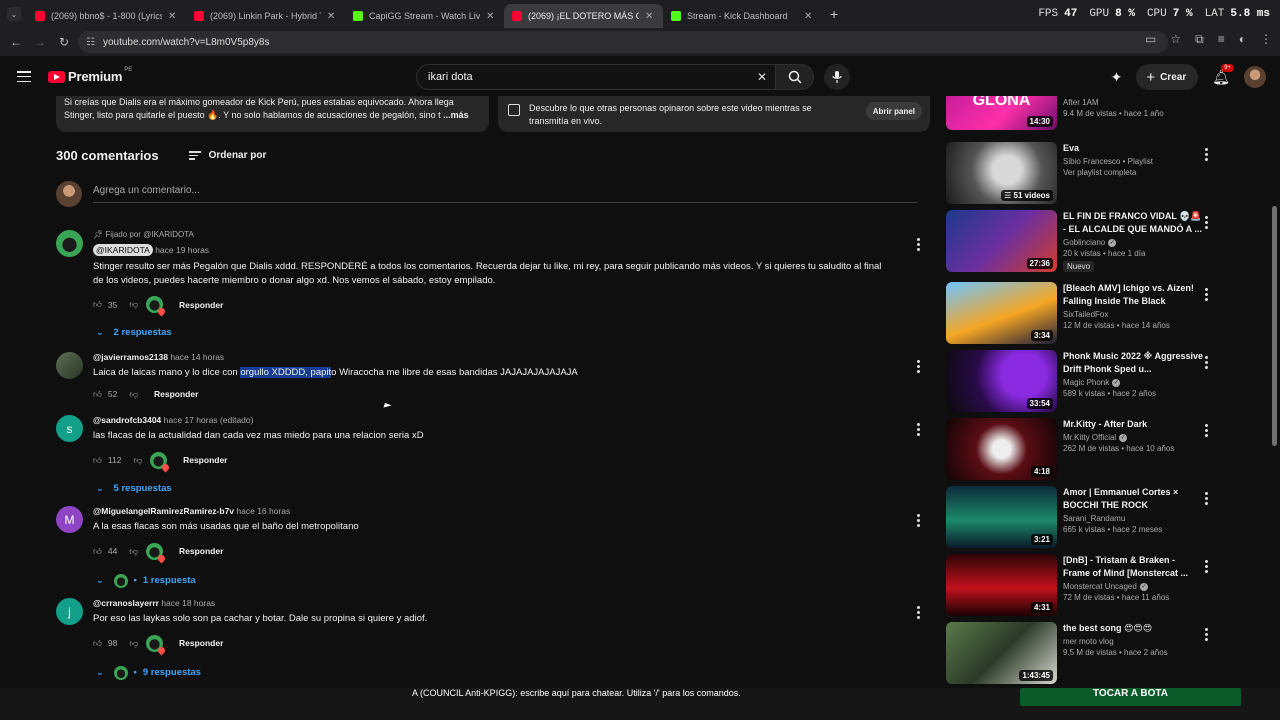 The height and width of the screenshot is (720, 1280). Describe the element at coordinates (64, 42) in the screenshot. I see `reload-icon: ↻` at that location.